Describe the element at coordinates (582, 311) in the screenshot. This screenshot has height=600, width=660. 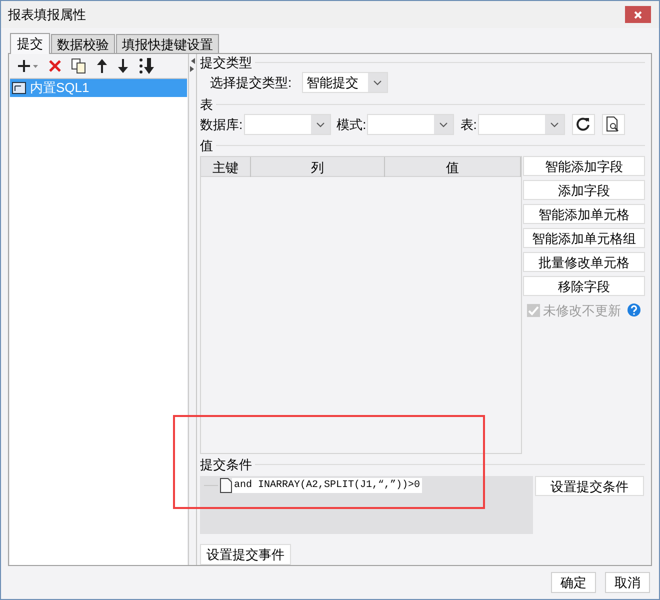
I see `checkbox-label: 未修改不更新` at that location.